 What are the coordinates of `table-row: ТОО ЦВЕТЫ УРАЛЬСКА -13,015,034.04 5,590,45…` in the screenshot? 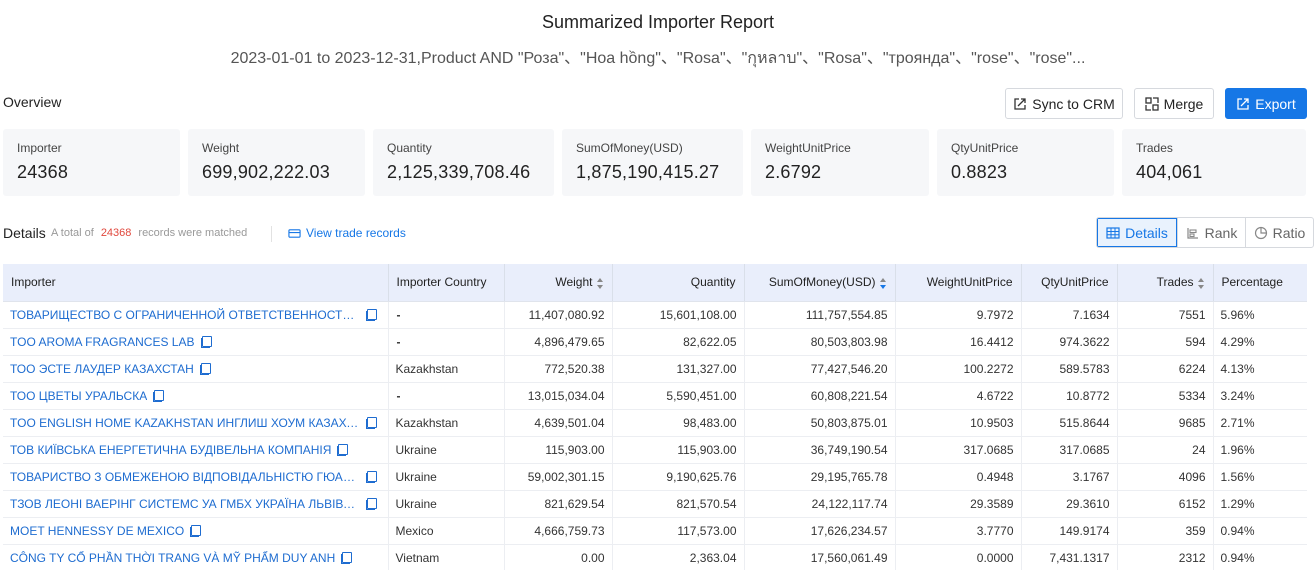 It's located at (655, 396).